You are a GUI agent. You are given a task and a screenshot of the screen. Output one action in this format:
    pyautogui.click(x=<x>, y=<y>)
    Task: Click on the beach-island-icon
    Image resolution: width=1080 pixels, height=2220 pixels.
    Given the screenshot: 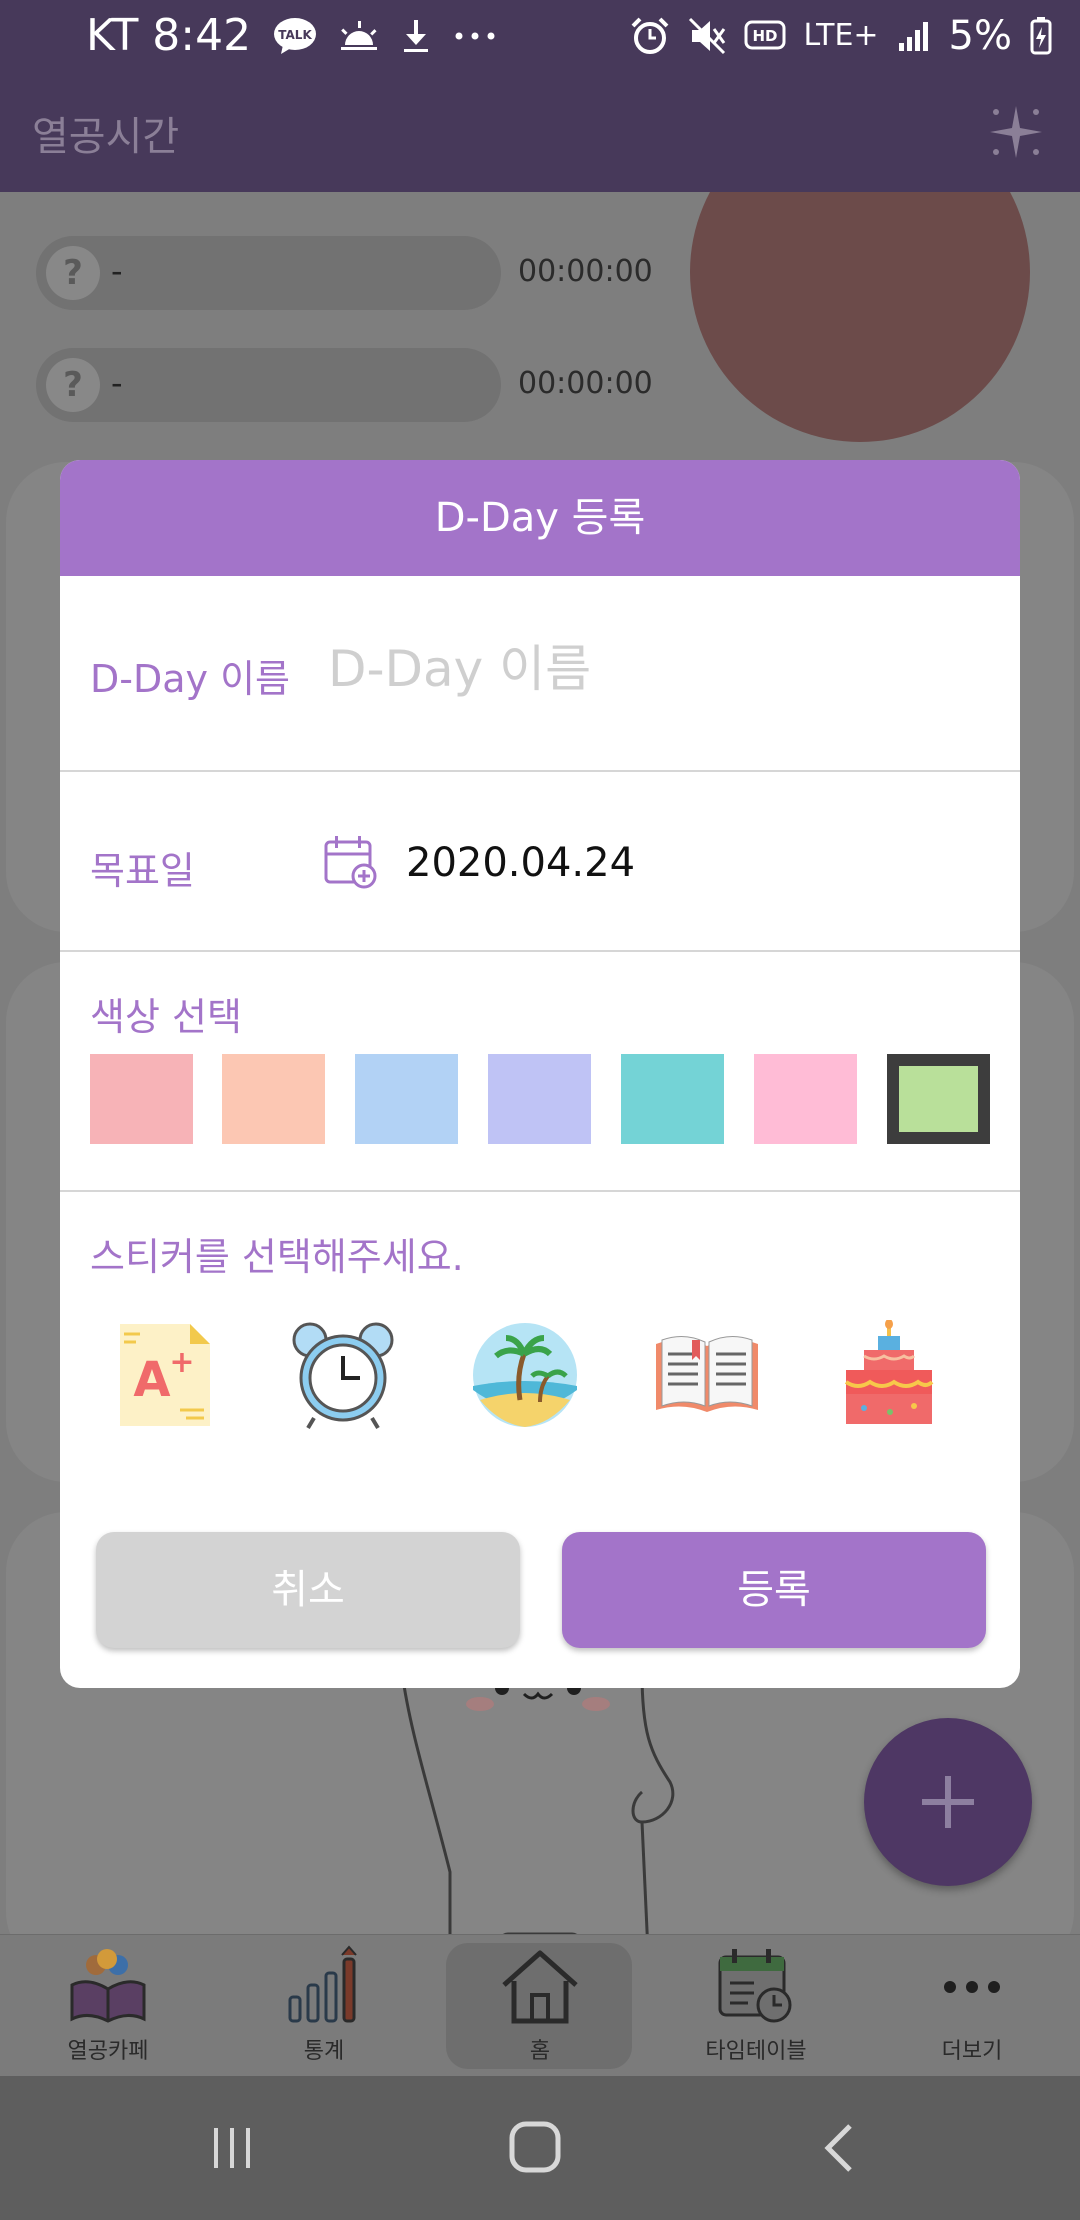 What is the action you would take?
    pyautogui.click(x=525, y=1375)
    